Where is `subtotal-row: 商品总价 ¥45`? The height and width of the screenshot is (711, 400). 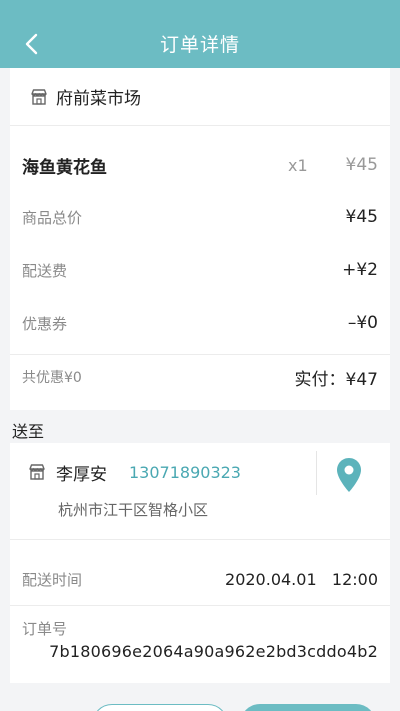 subtotal-row: 商品总价 ¥45 is located at coordinates (200, 217).